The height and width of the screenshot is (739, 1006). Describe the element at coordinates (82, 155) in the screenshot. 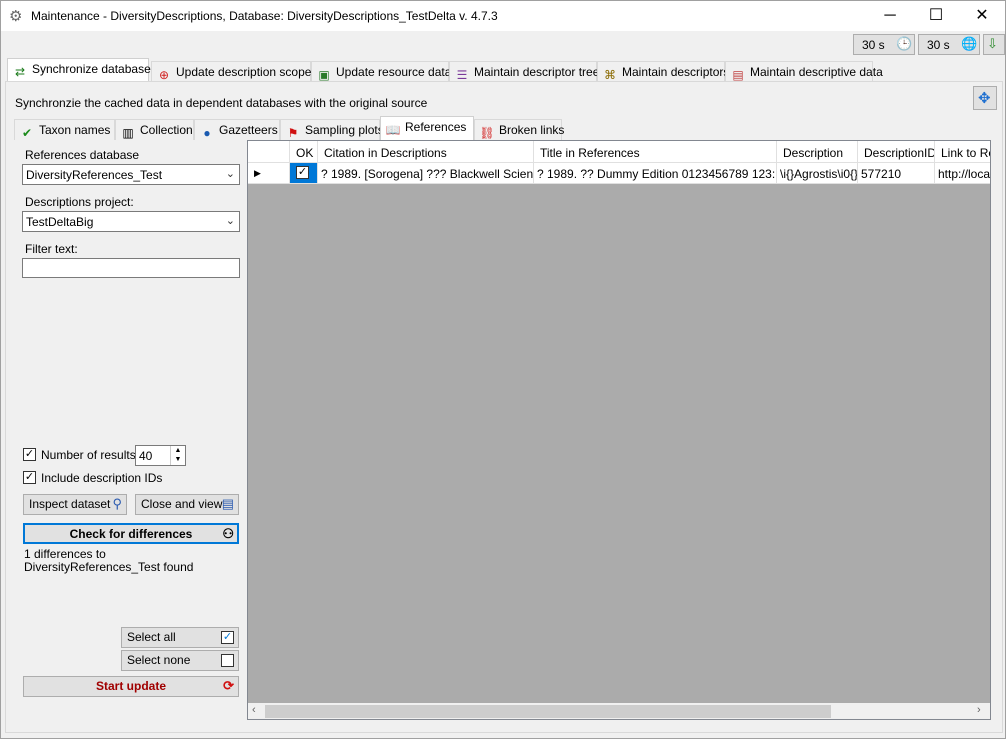

I see `ref-db-label: References database` at that location.